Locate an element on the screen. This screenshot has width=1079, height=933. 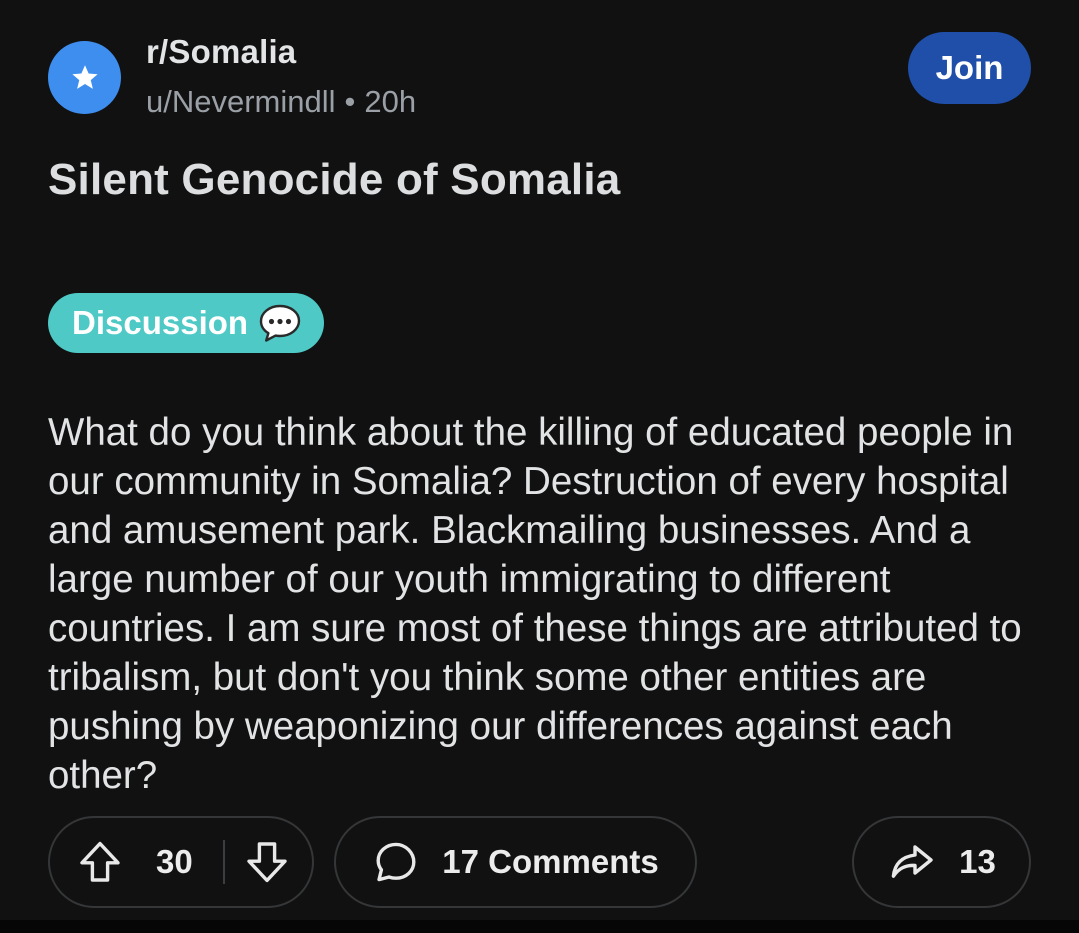
share-arrow-icon is located at coordinates (912, 862).